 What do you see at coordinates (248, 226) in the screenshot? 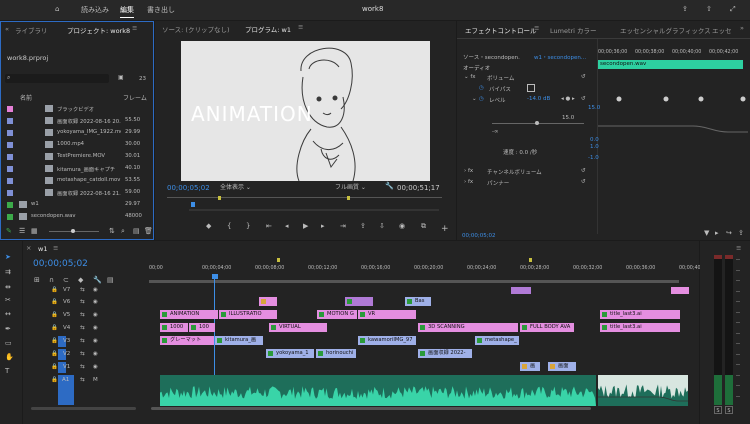
I see `mark-out-icon: }` at bounding box center [248, 226].